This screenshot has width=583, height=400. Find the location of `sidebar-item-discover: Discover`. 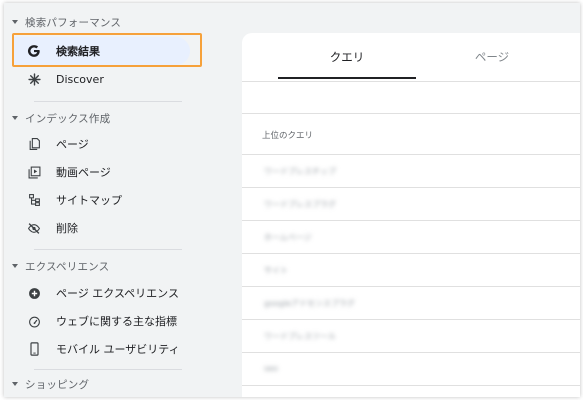

sidebar-item-discover: Discover is located at coordinates (101, 79).